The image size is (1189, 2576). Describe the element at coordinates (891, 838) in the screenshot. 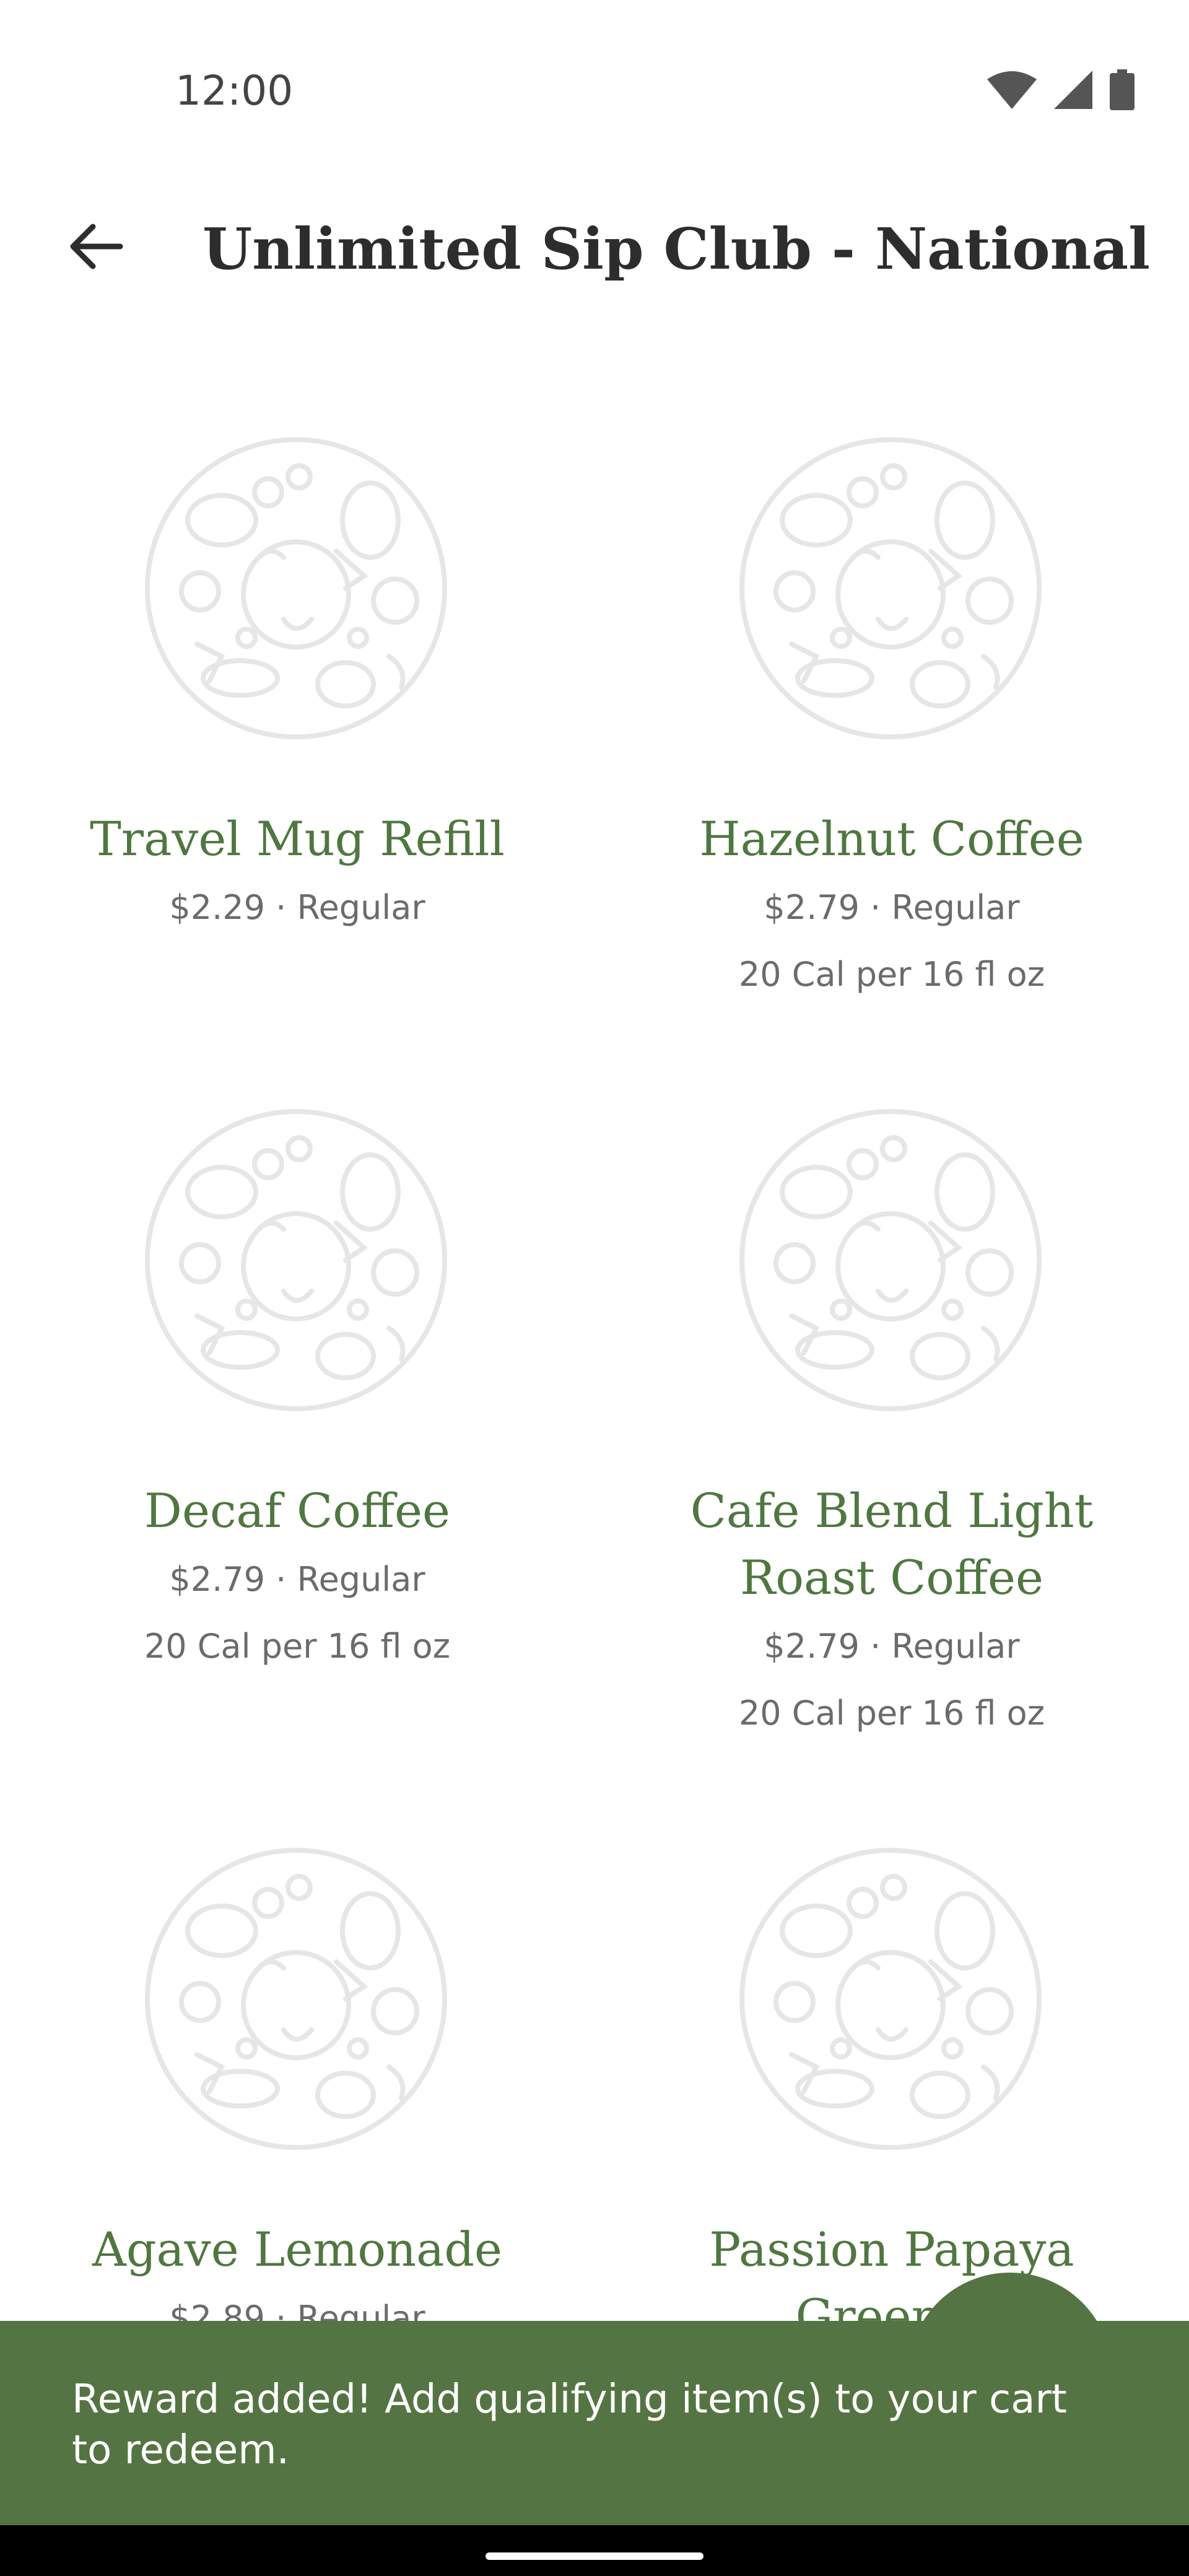

I see `item-name: Hazelnut Coffee` at that location.